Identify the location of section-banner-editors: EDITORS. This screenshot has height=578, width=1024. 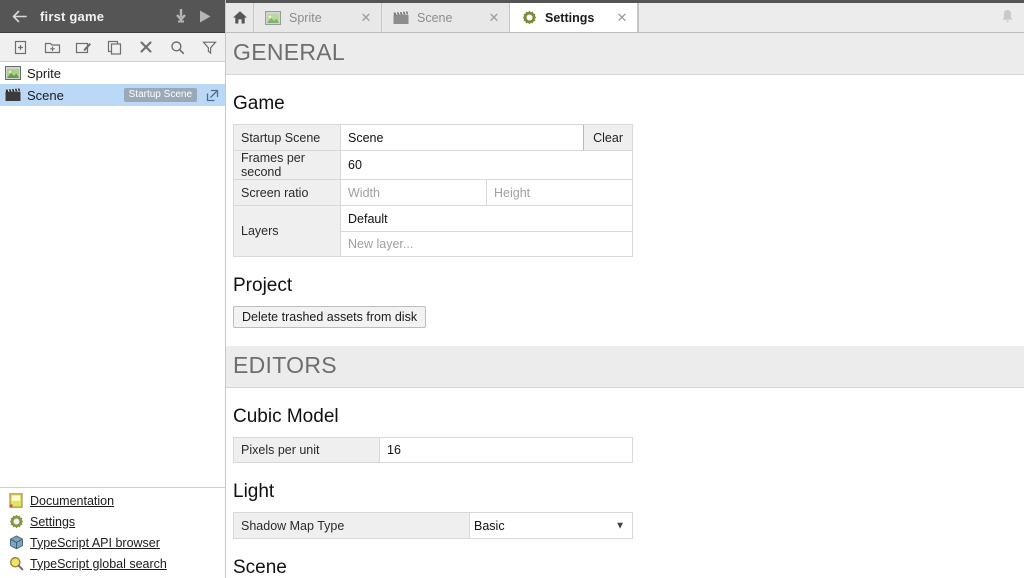
(625, 367).